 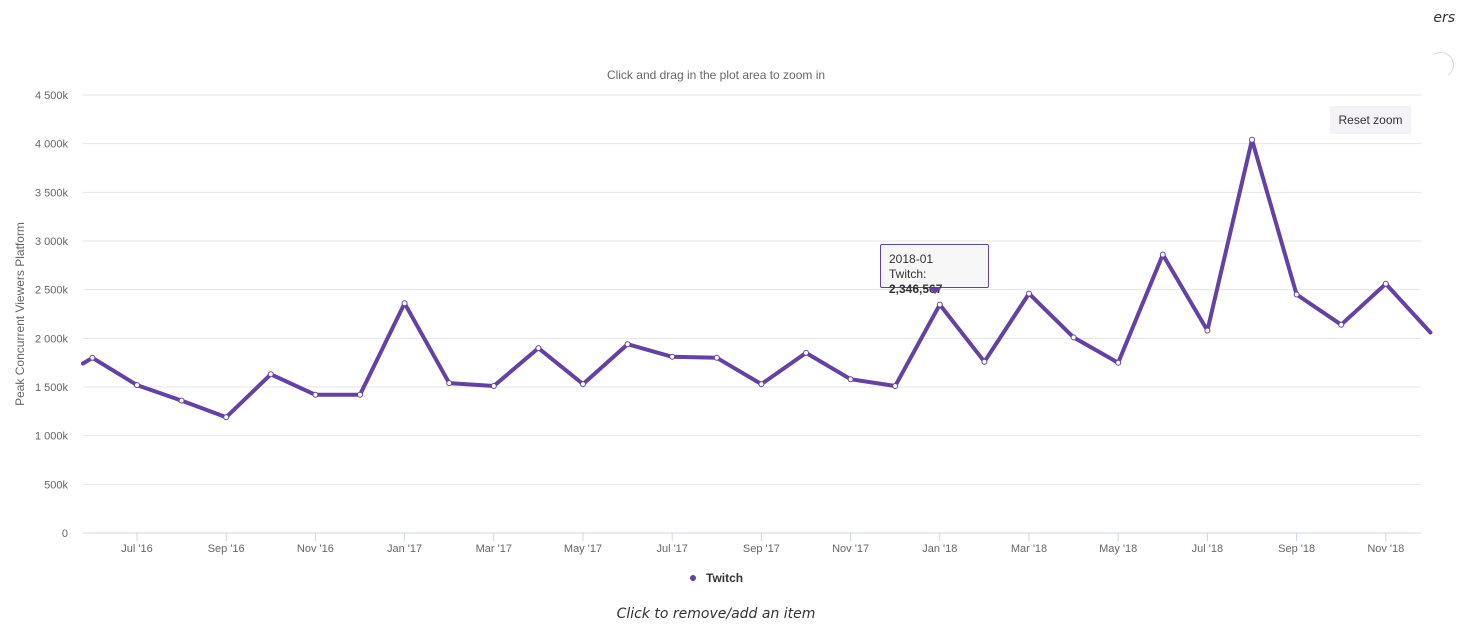 What do you see at coordinates (52, 145) in the screenshot?
I see `y-tick-label: 4 000k` at bounding box center [52, 145].